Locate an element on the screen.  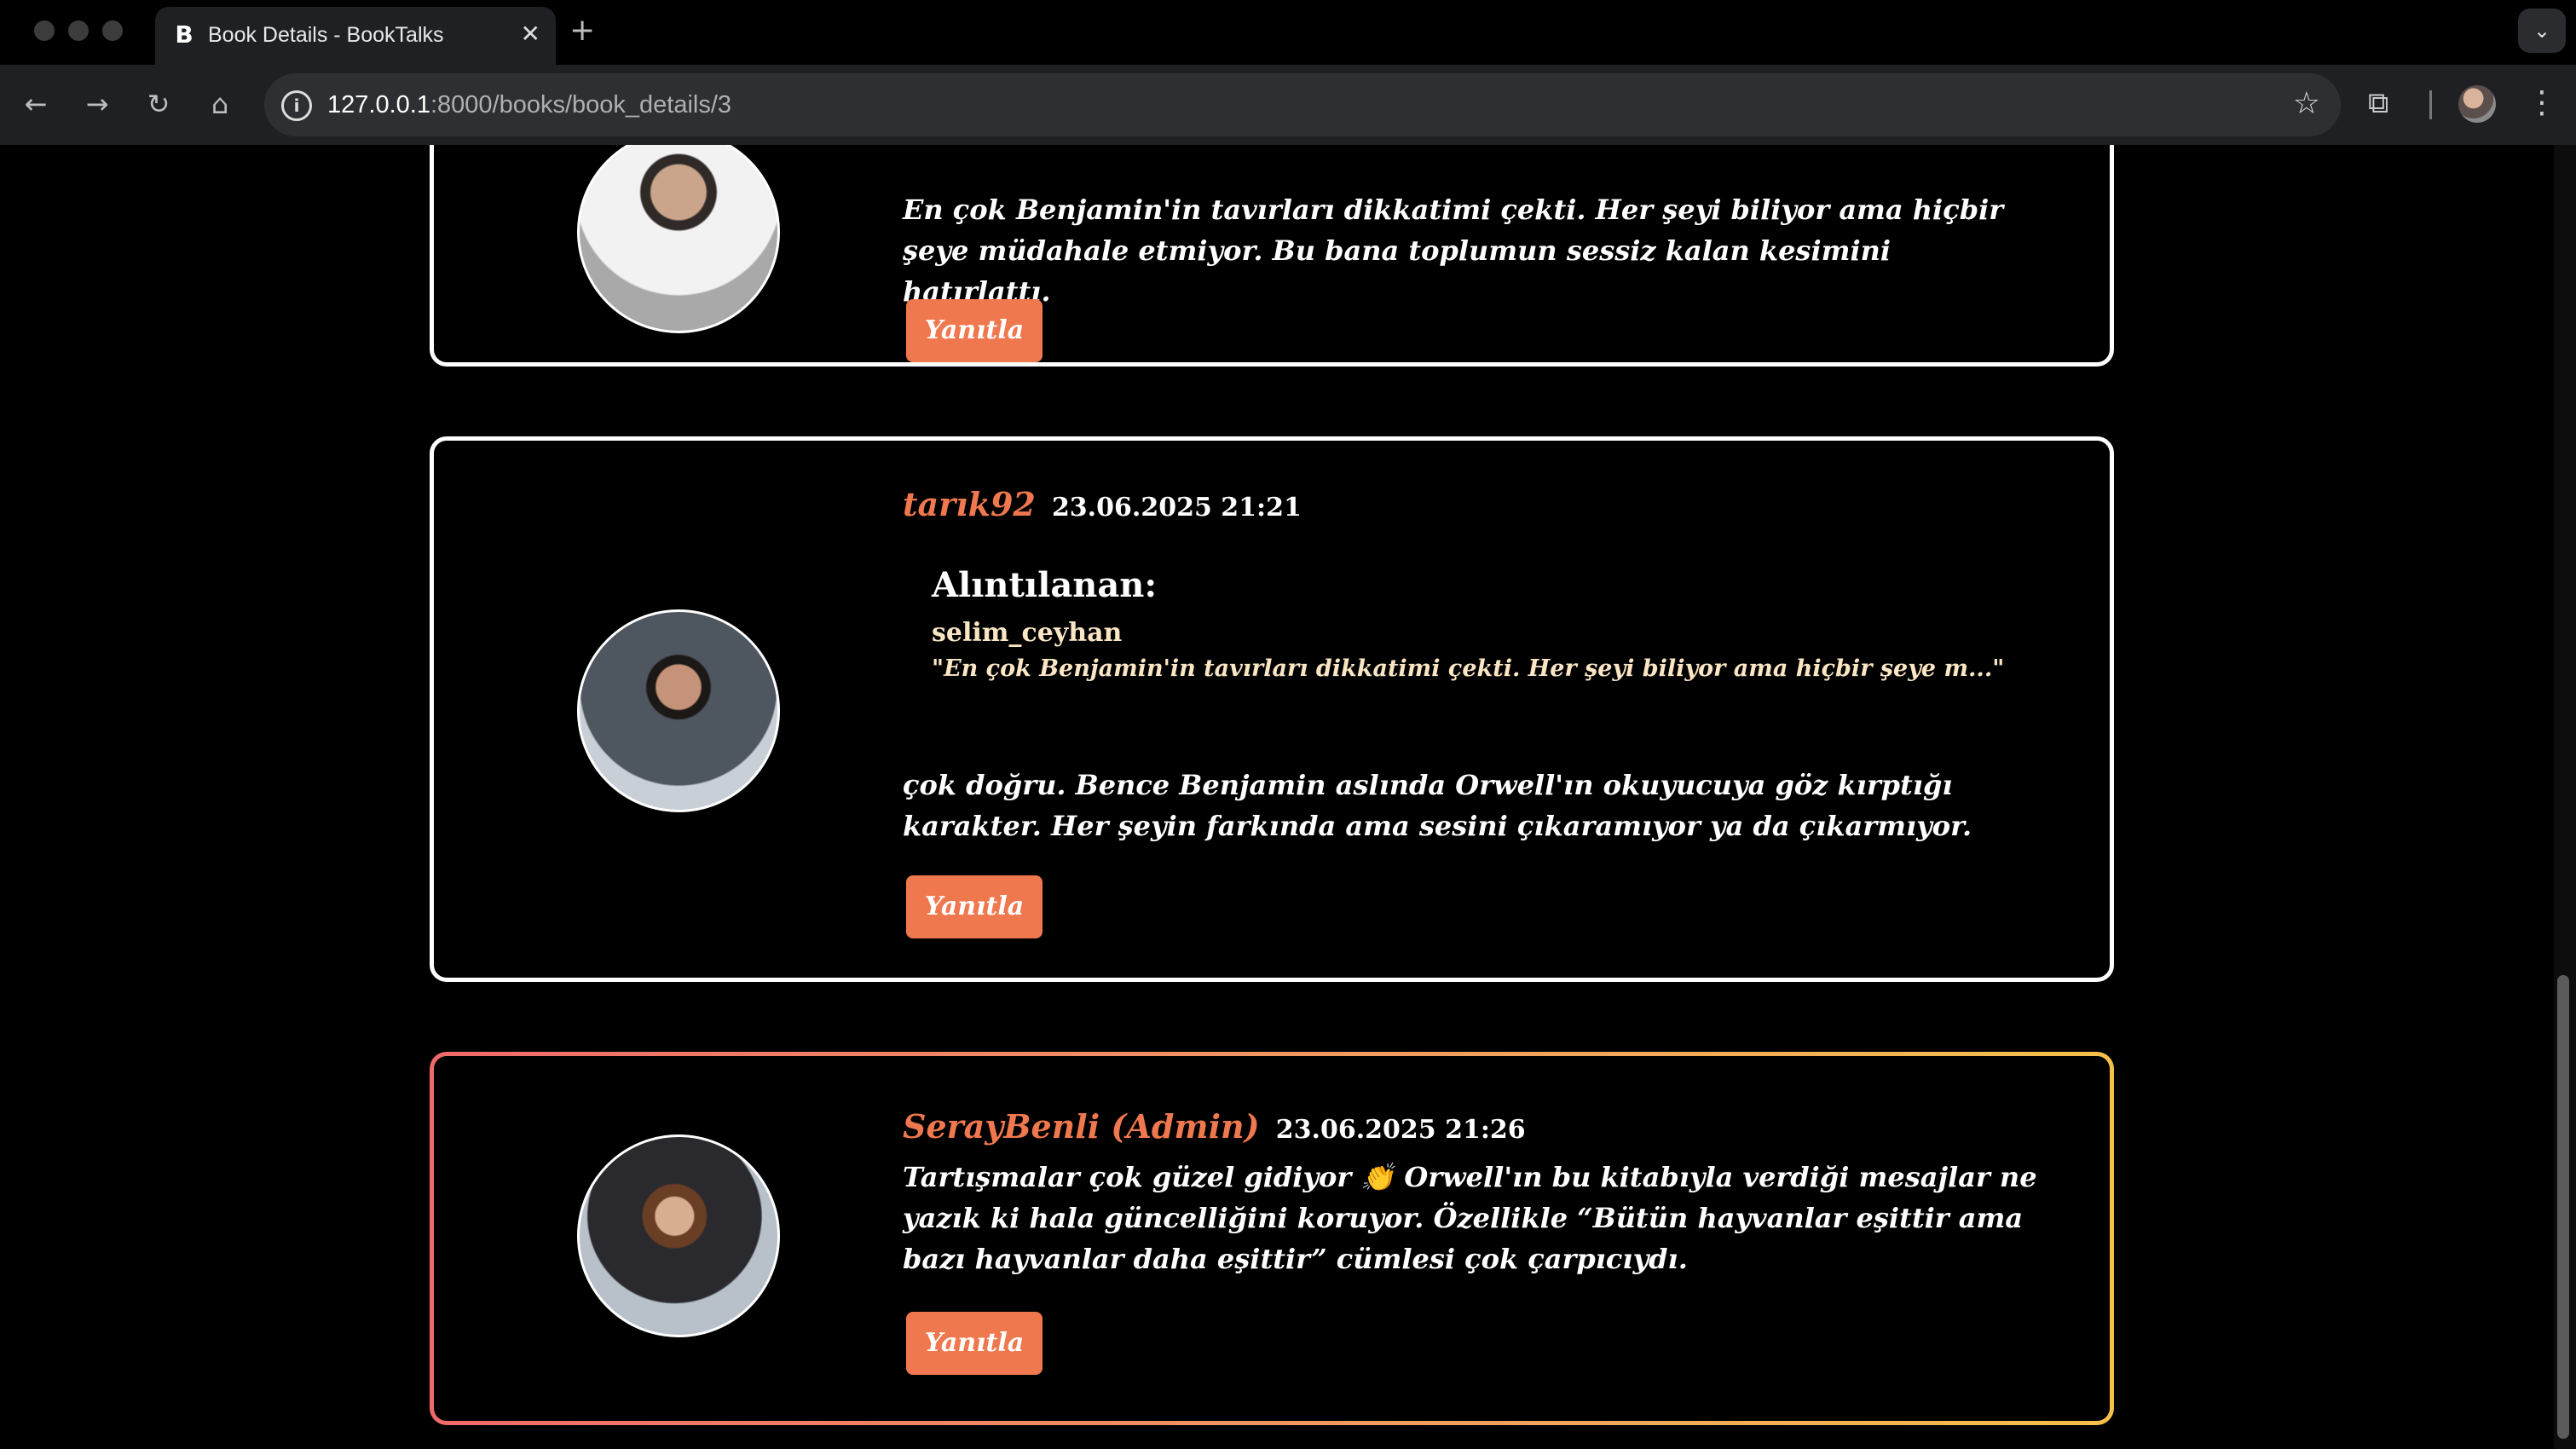
reload-icon: ↻ is located at coordinates (158, 104).